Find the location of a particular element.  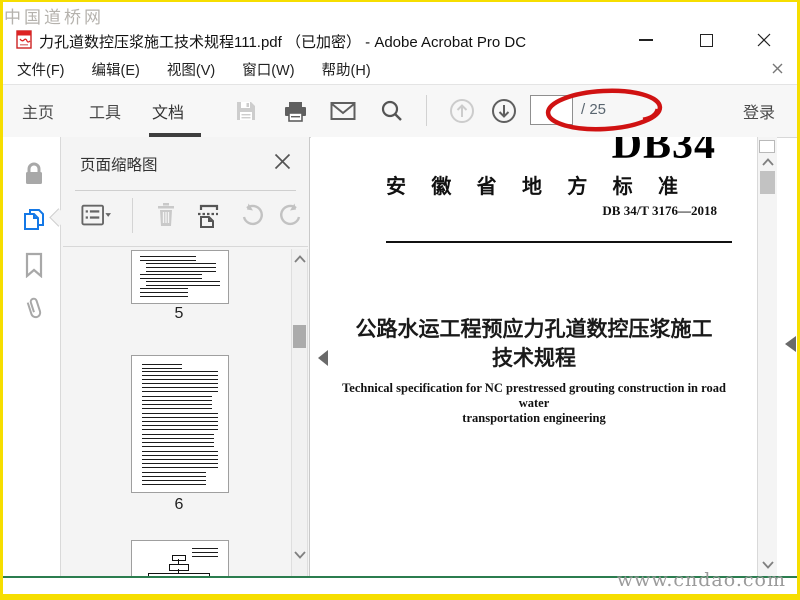

pdf-file-icon is located at coordinates (24, 39).